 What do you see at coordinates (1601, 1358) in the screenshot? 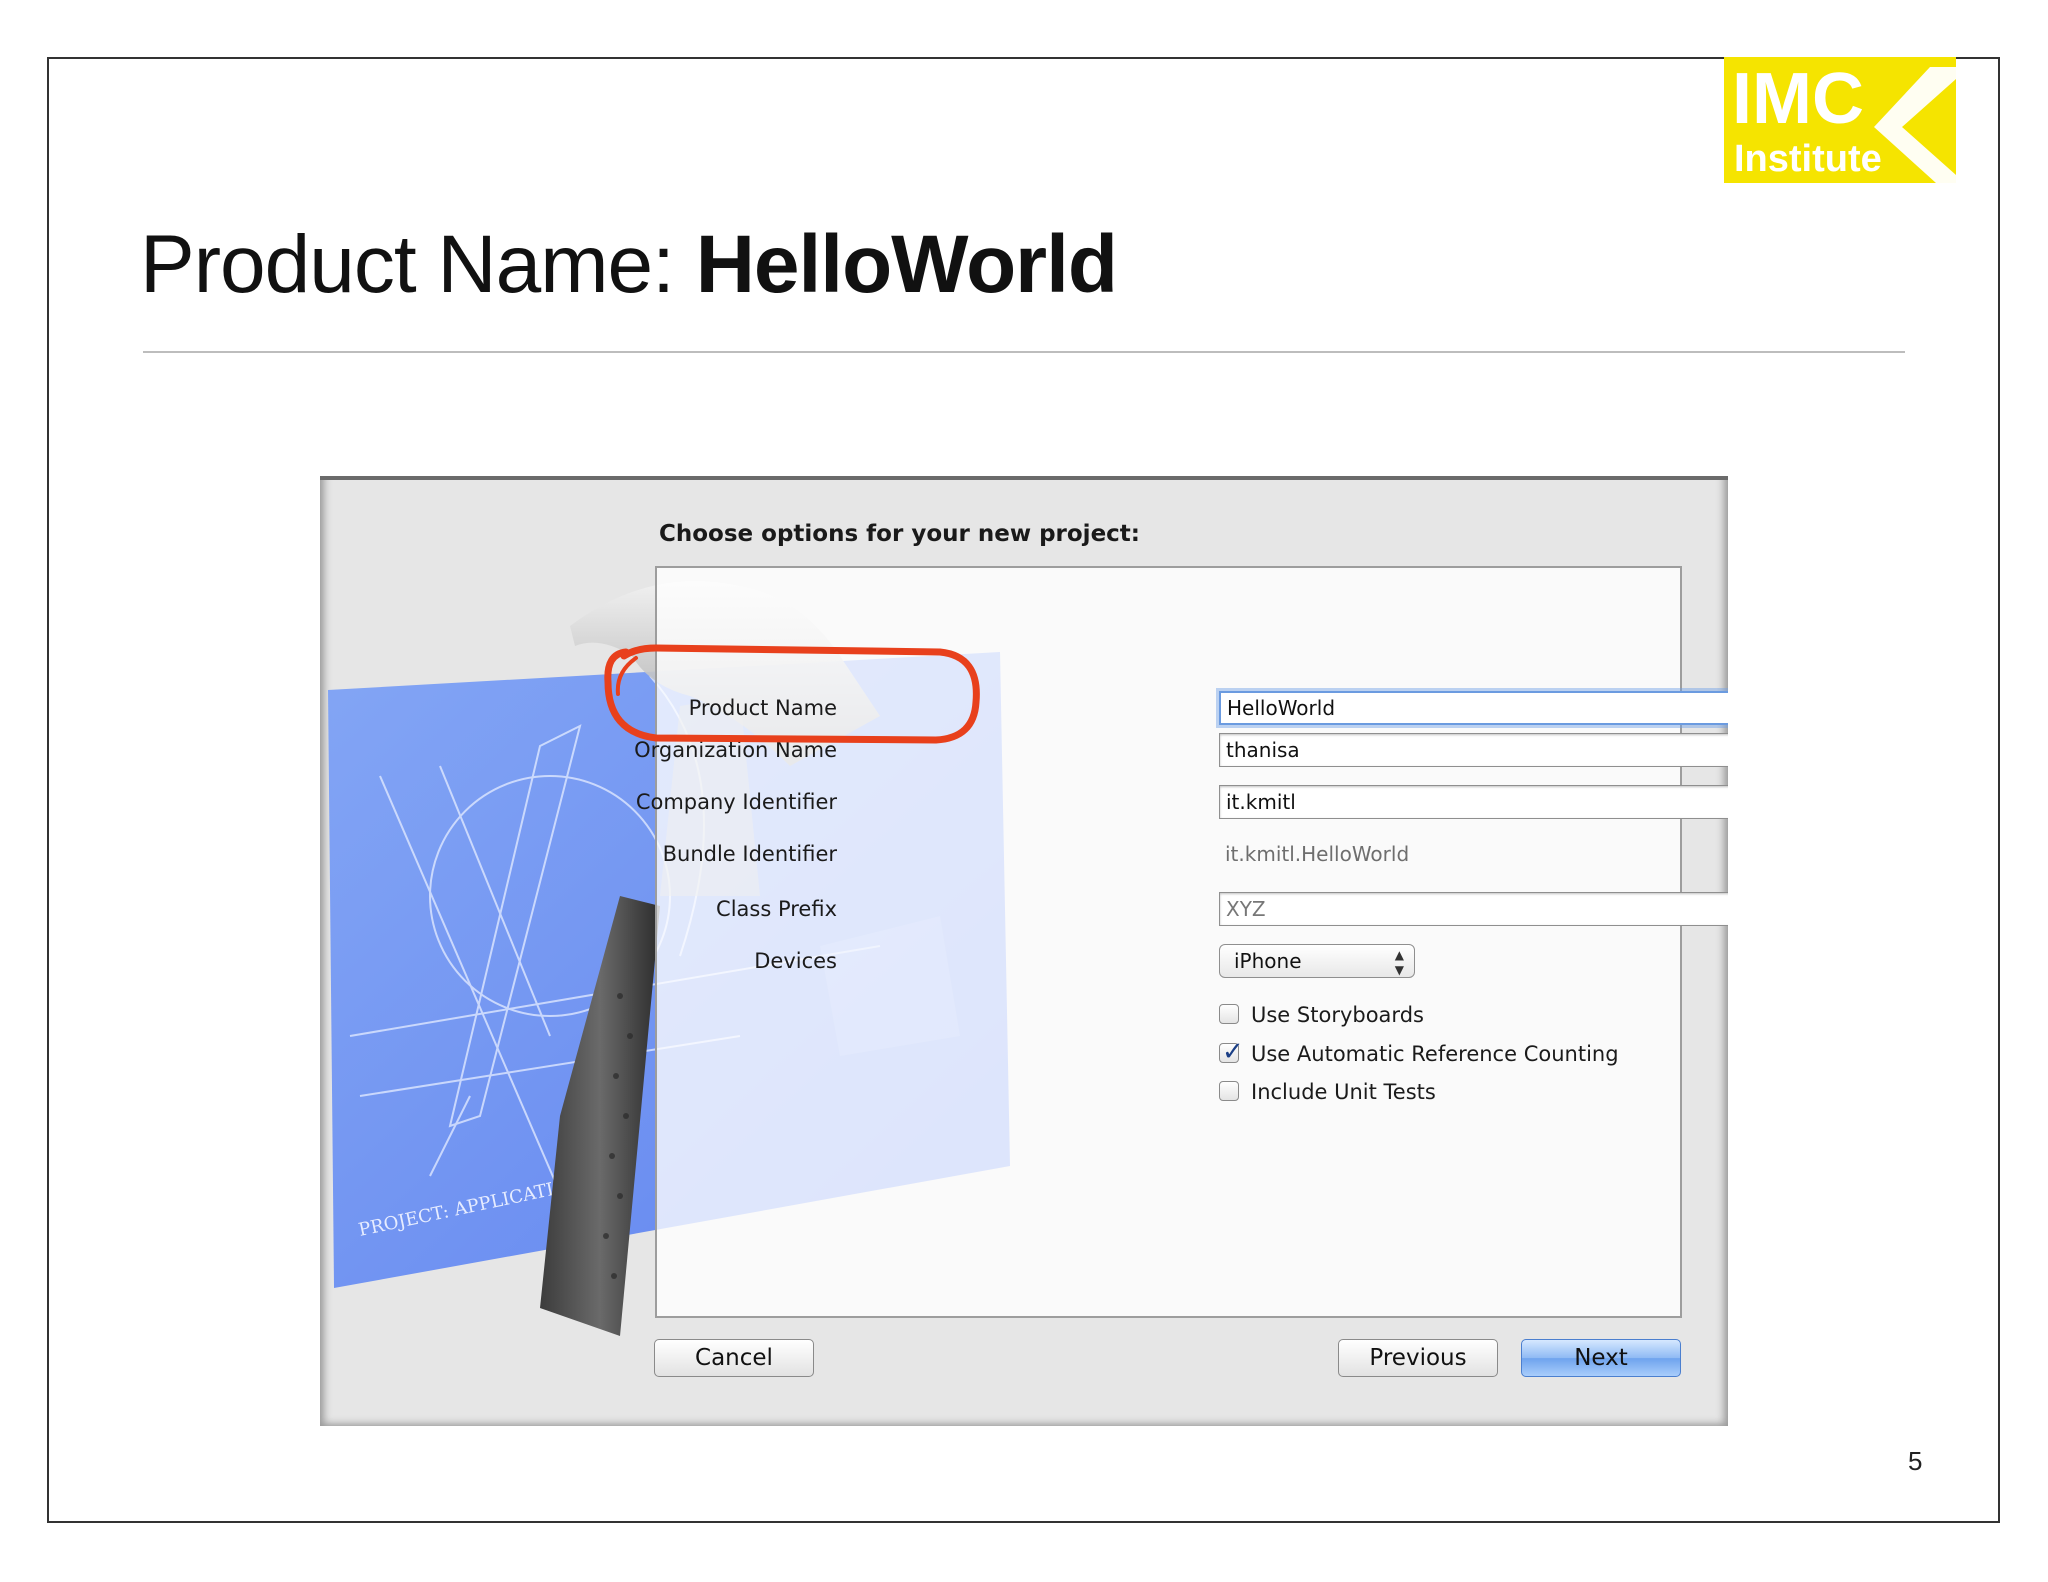
I see `next-button: Next` at bounding box center [1601, 1358].